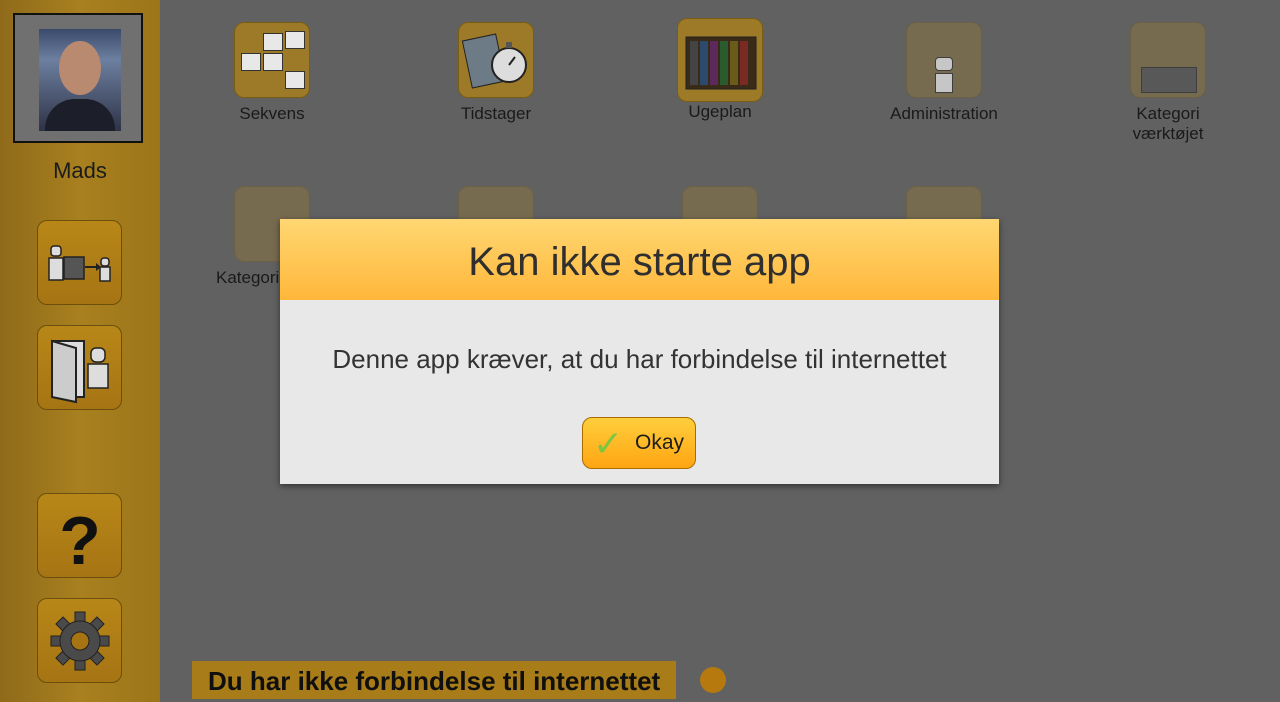  Describe the element at coordinates (80, 371) in the screenshot. I see `door-person-icon` at that location.